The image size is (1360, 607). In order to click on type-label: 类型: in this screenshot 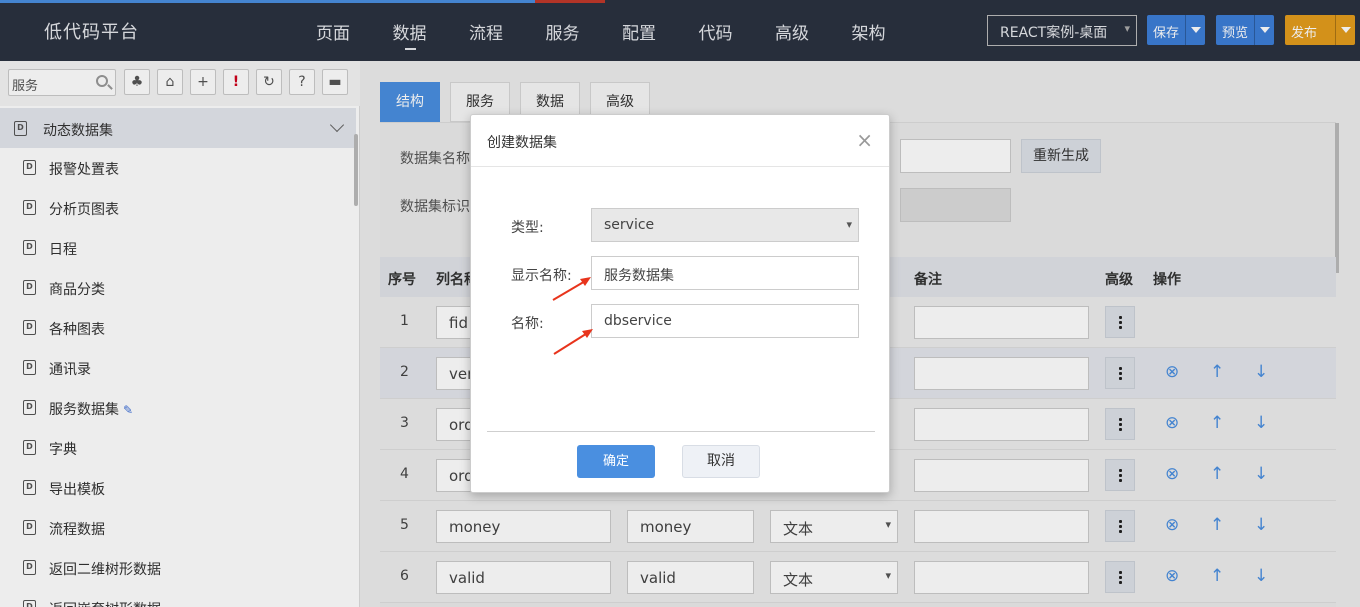, I will do `click(527, 228)`.